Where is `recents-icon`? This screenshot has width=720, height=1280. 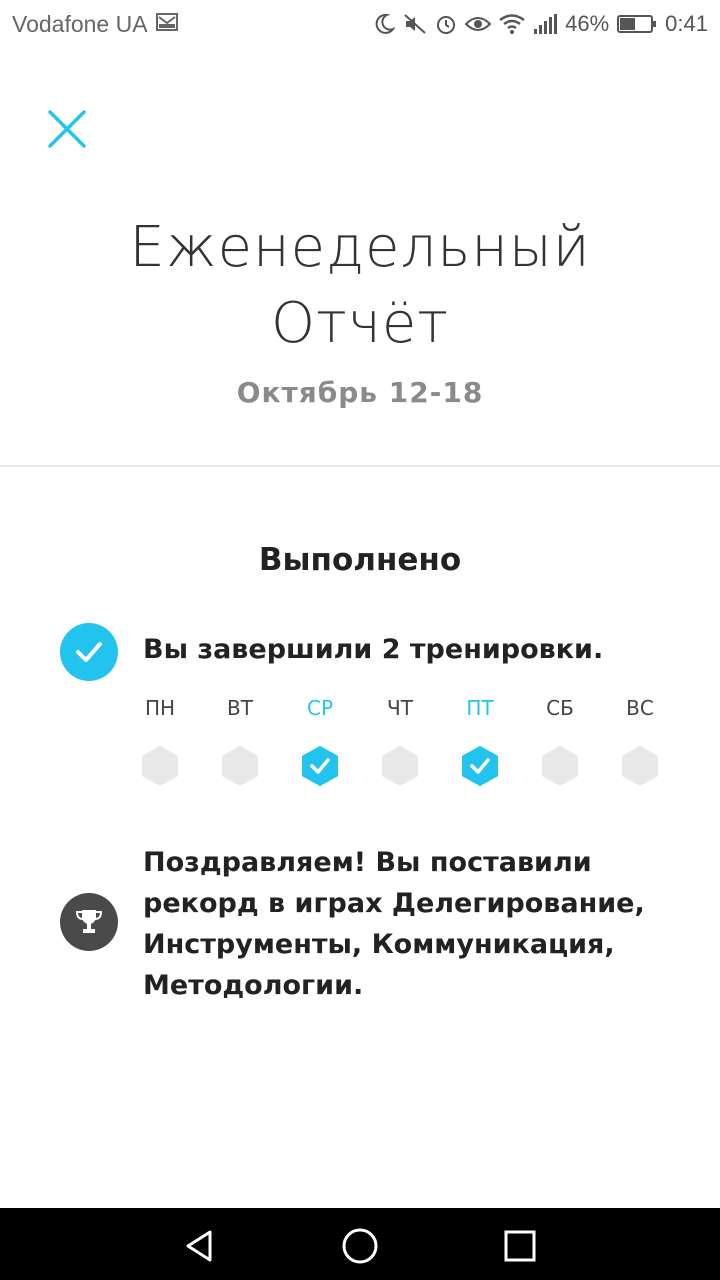
recents-icon is located at coordinates (520, 1246).